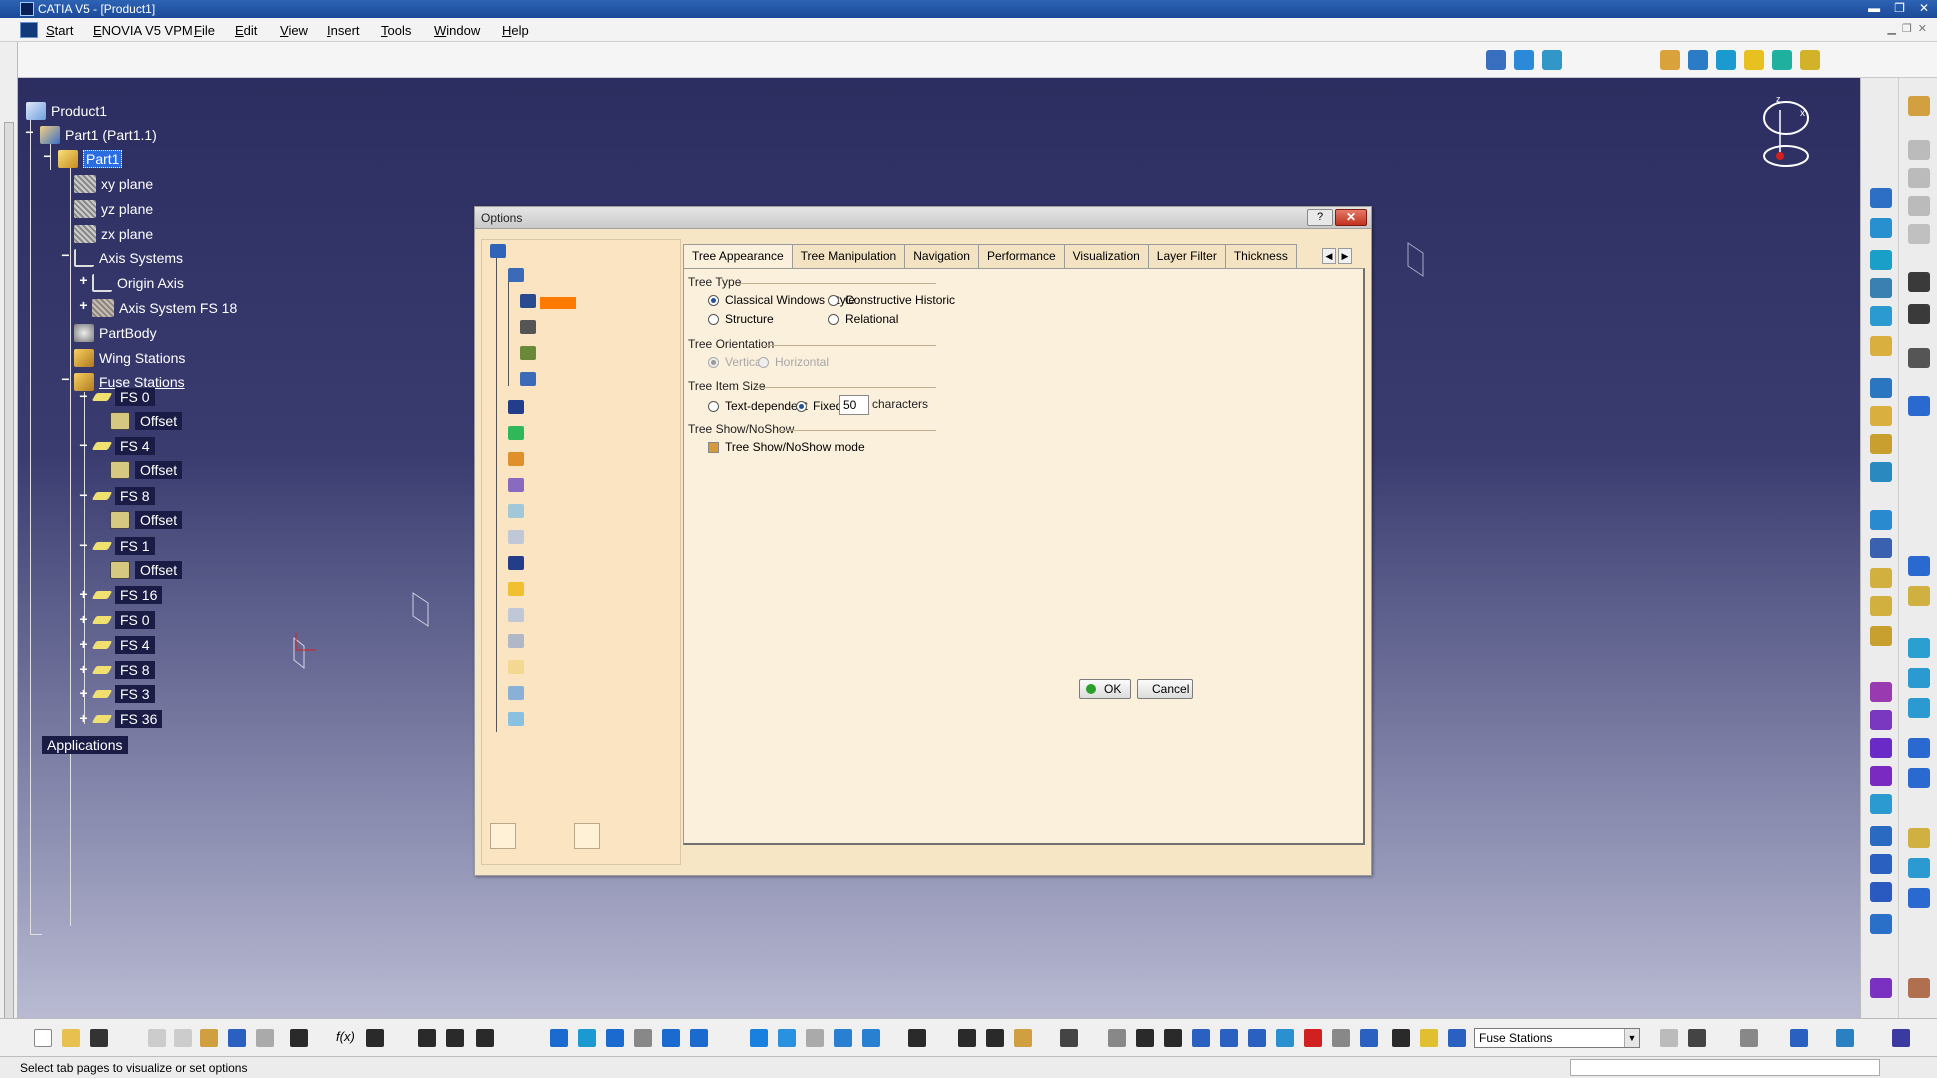  Describe the element at coordinates (615, 1038) in the screenshot. I see `pan-icon` at that location.